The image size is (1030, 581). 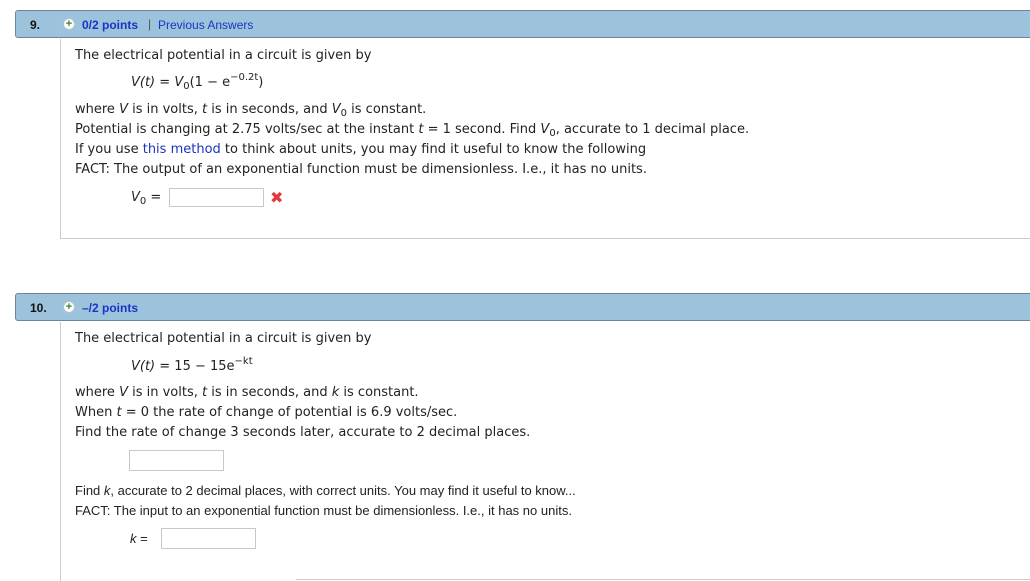 I want to click on k-answer-input, so click(x=208, y=538).